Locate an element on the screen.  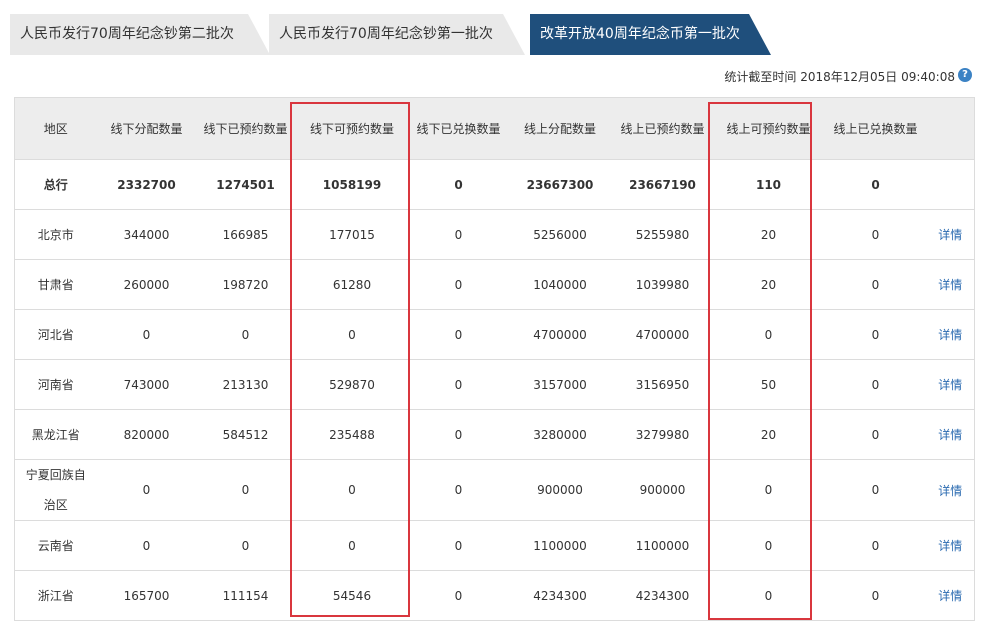
table-cell: 1058199 is located at coordinates (352, 184).